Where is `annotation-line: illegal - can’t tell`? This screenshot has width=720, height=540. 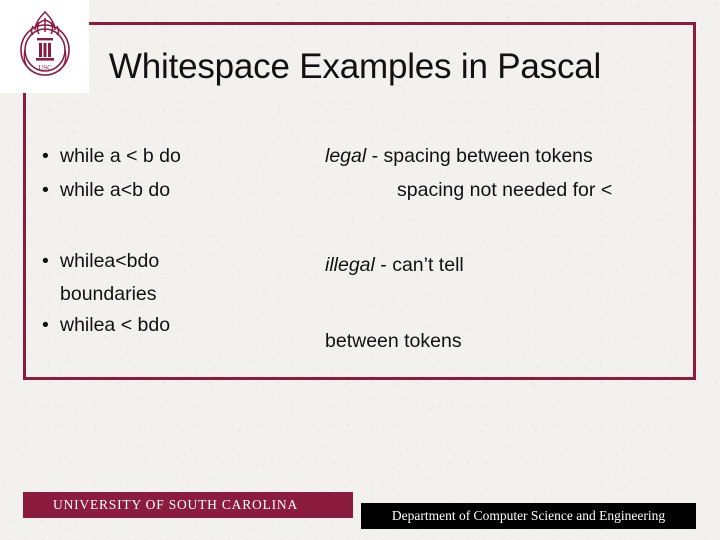 annotation-line: illegal - can’t tell is located at coordinates (510, 266).